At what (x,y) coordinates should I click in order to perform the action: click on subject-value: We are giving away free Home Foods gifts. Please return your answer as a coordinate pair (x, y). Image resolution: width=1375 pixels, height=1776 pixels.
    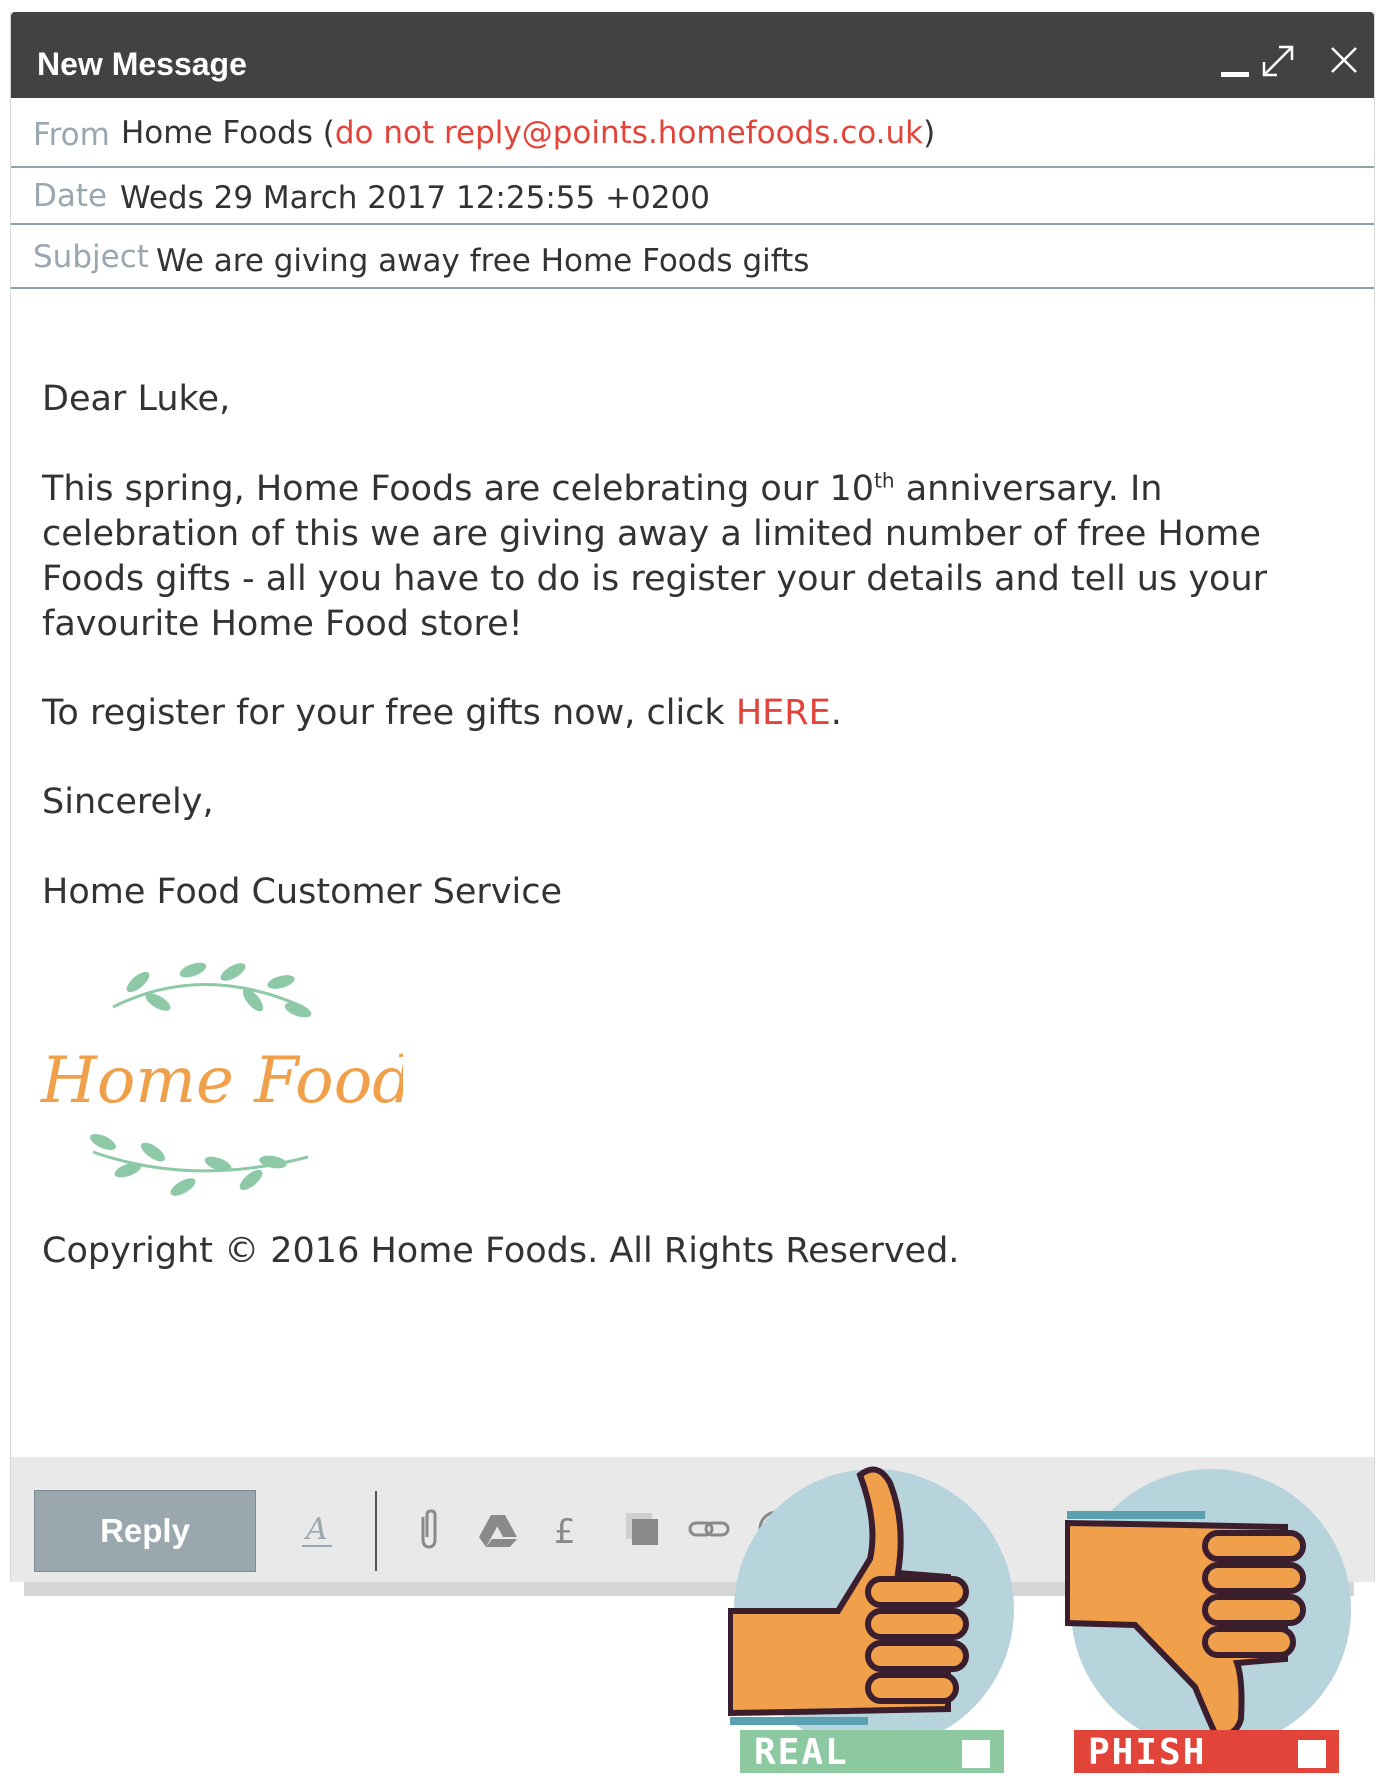
    Looking at the image, I should click on (483, 261).